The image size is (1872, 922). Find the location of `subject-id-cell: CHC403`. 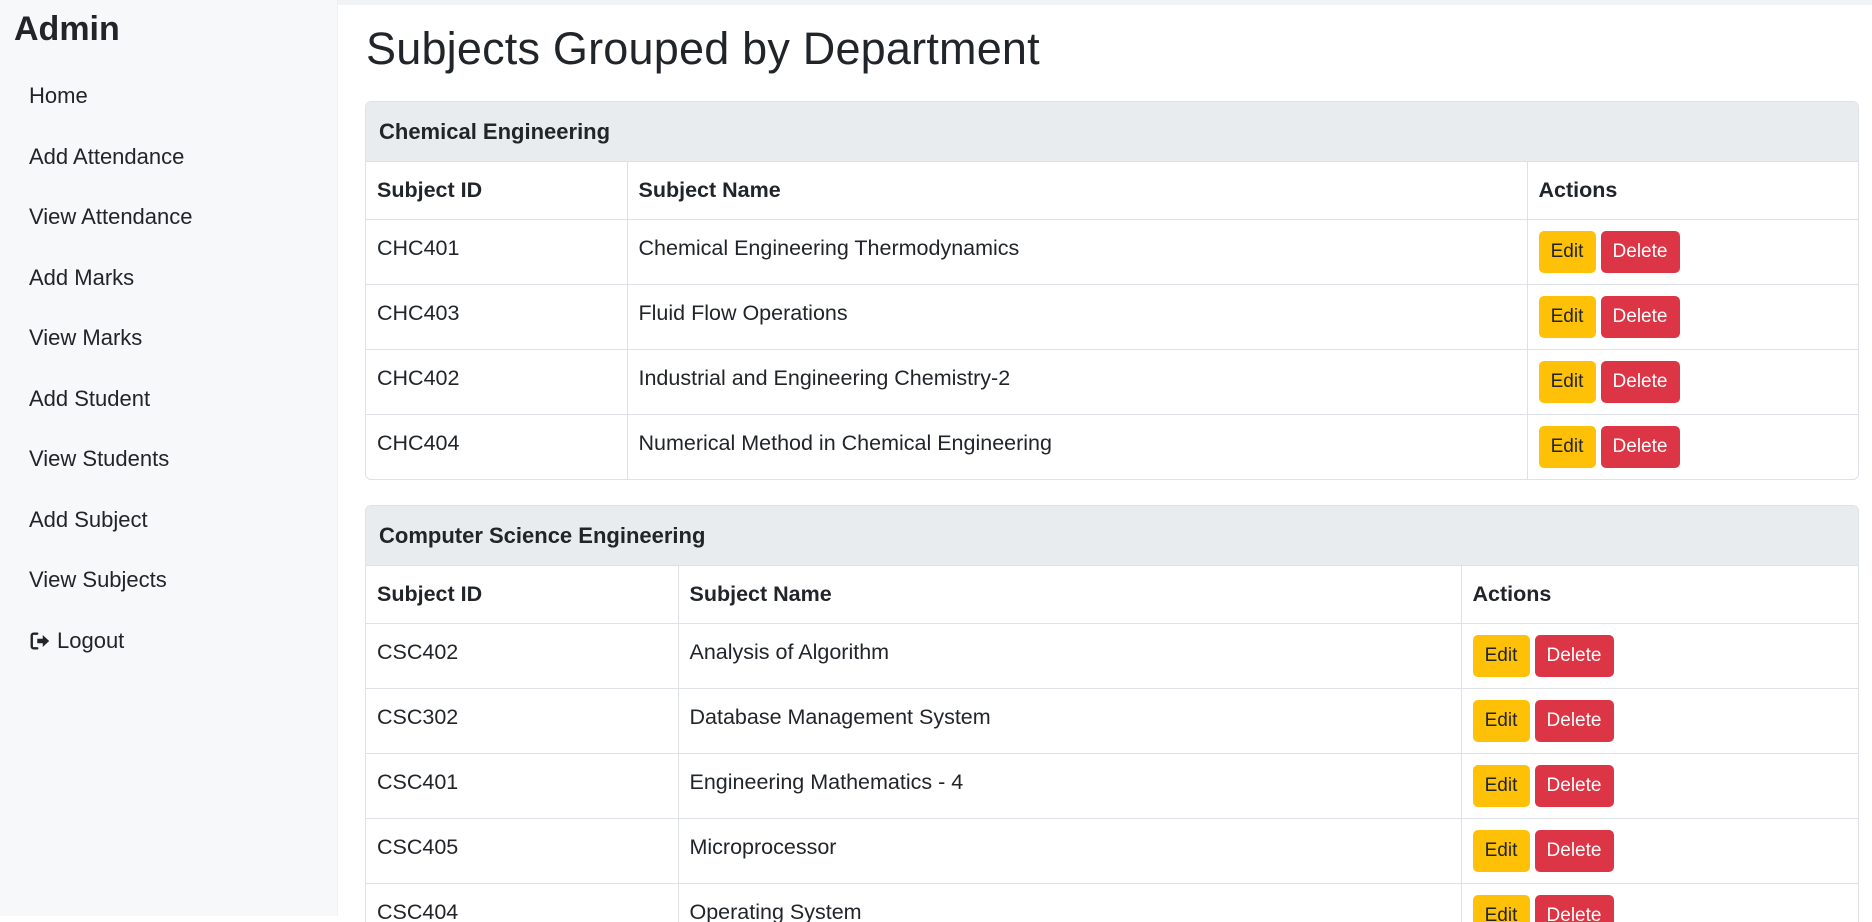

subject-id-cell: CHC403 is located at coordinates (497, 317).